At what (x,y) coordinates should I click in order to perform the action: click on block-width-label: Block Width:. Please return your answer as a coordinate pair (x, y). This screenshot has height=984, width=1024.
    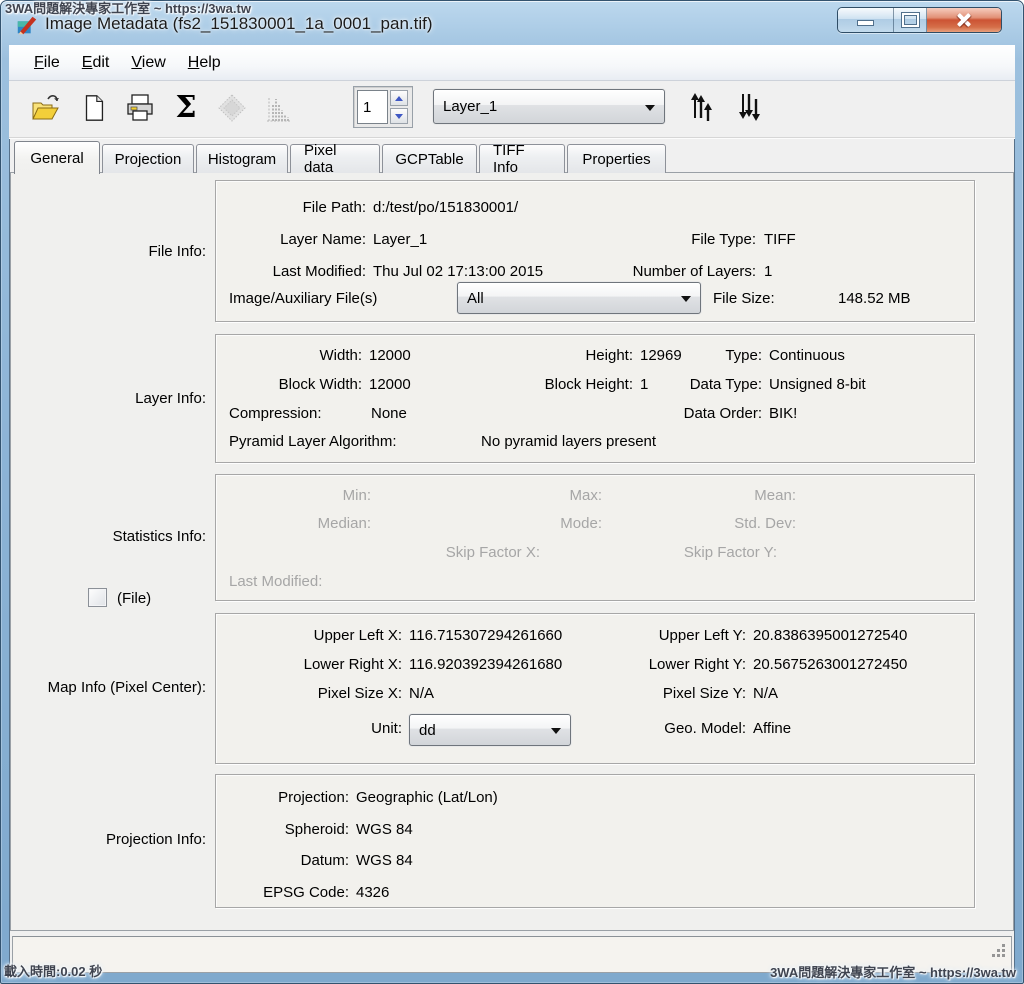
    Looking at the image, I should click on (320, 384).